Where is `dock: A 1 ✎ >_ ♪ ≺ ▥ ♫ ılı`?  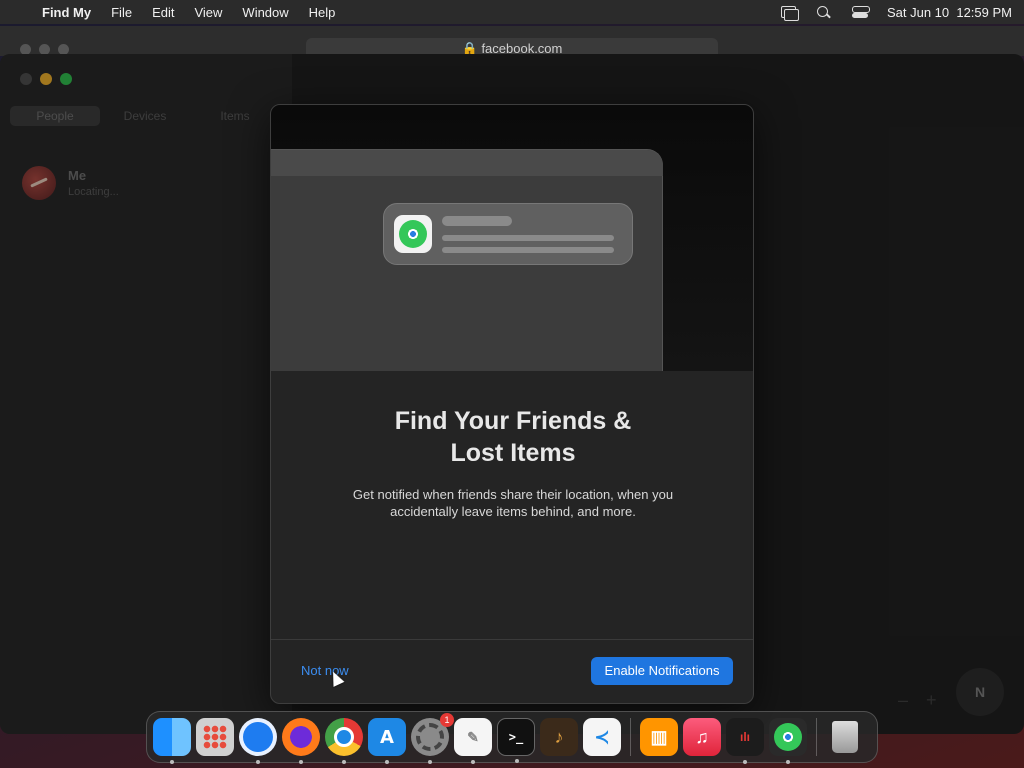 dock: A 1 ✎ >_ ♪ ≺ ▥ ♫ ılı is located at coordinates (512, 737).